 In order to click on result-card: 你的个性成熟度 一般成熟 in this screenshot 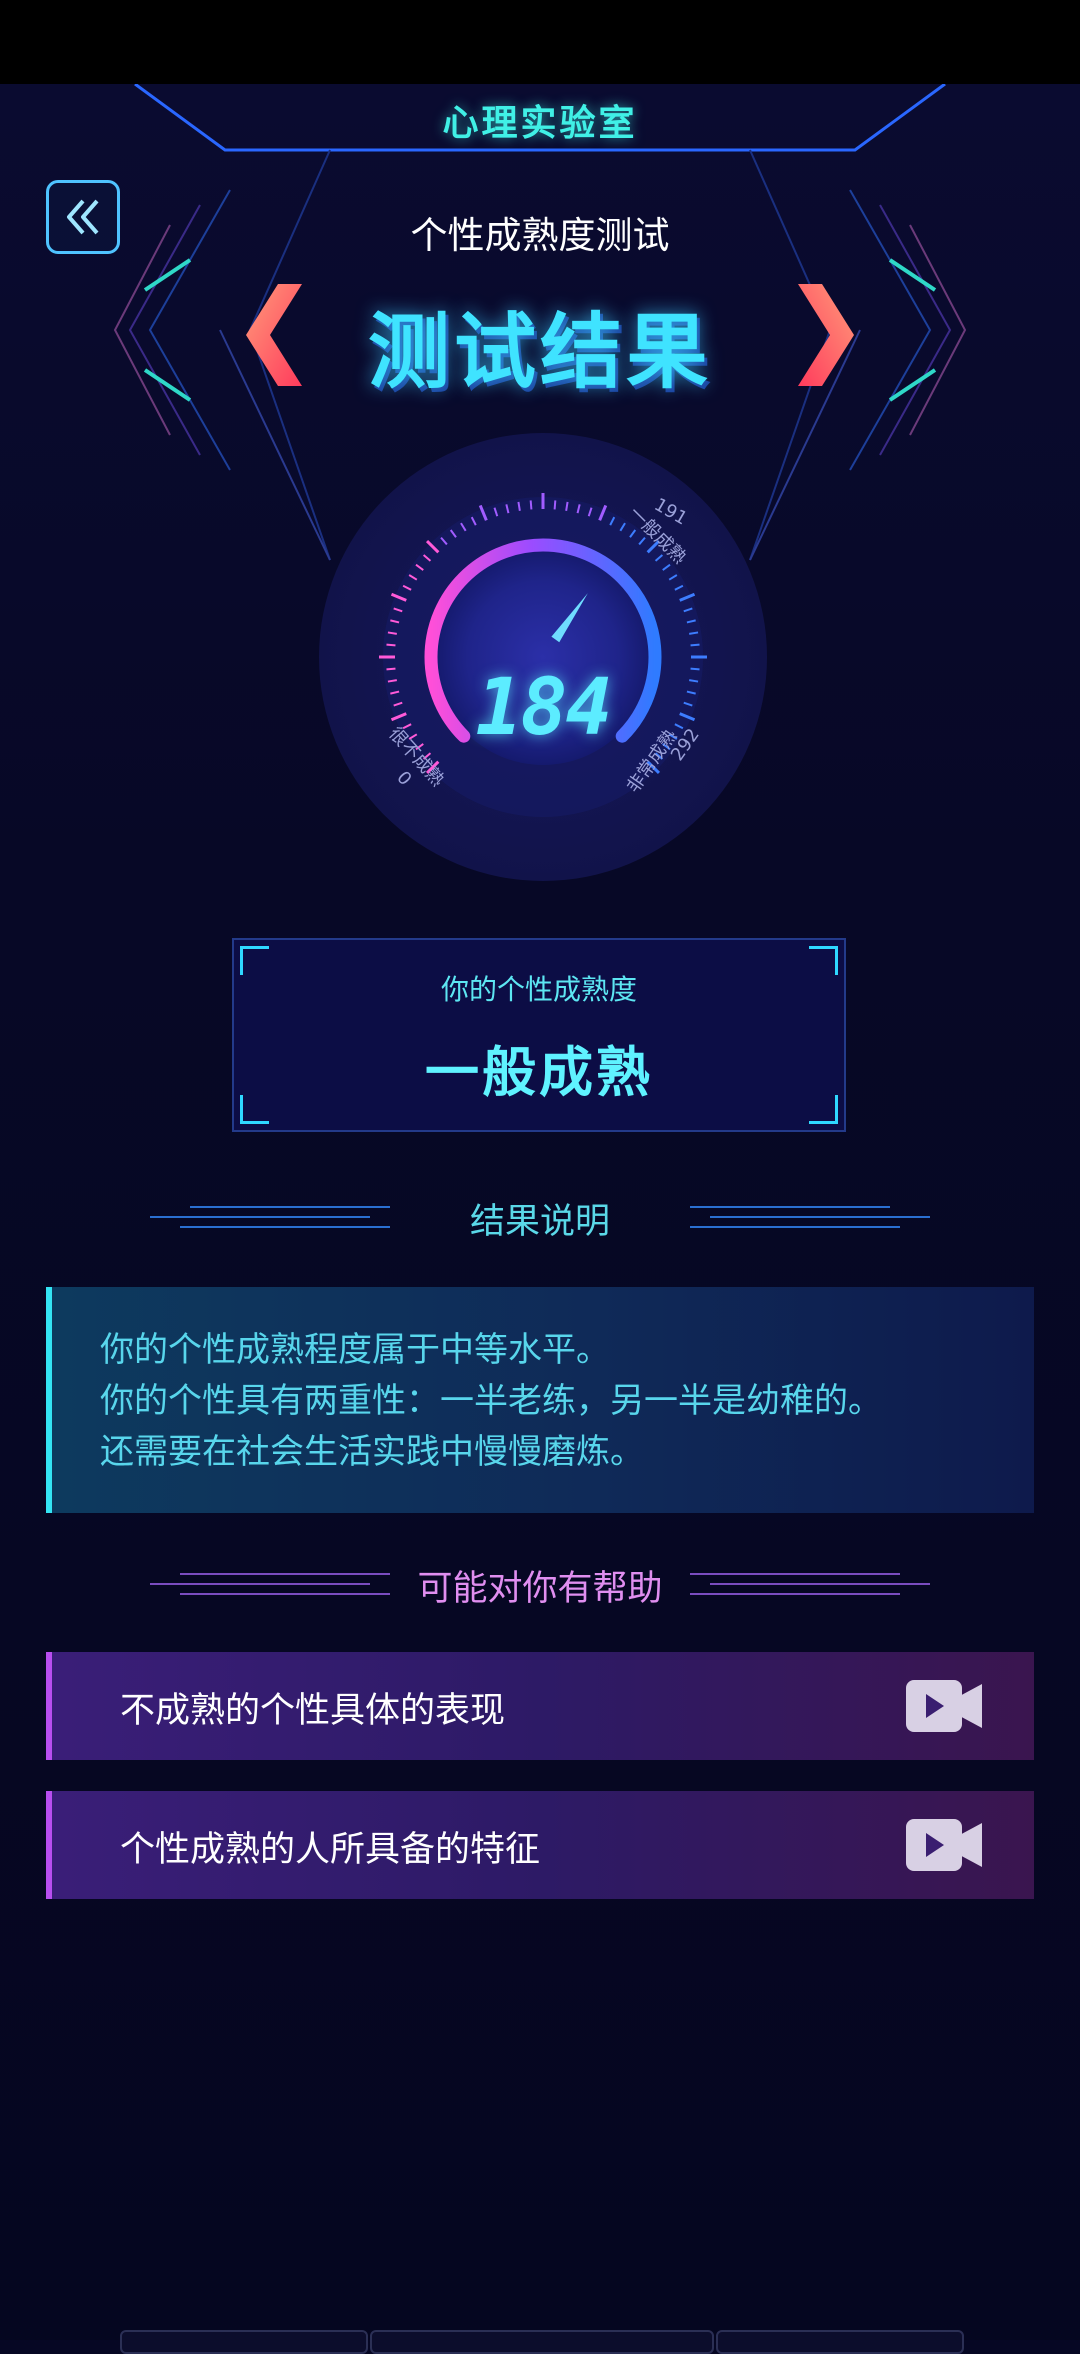, I will do `click(539, 1035)`.